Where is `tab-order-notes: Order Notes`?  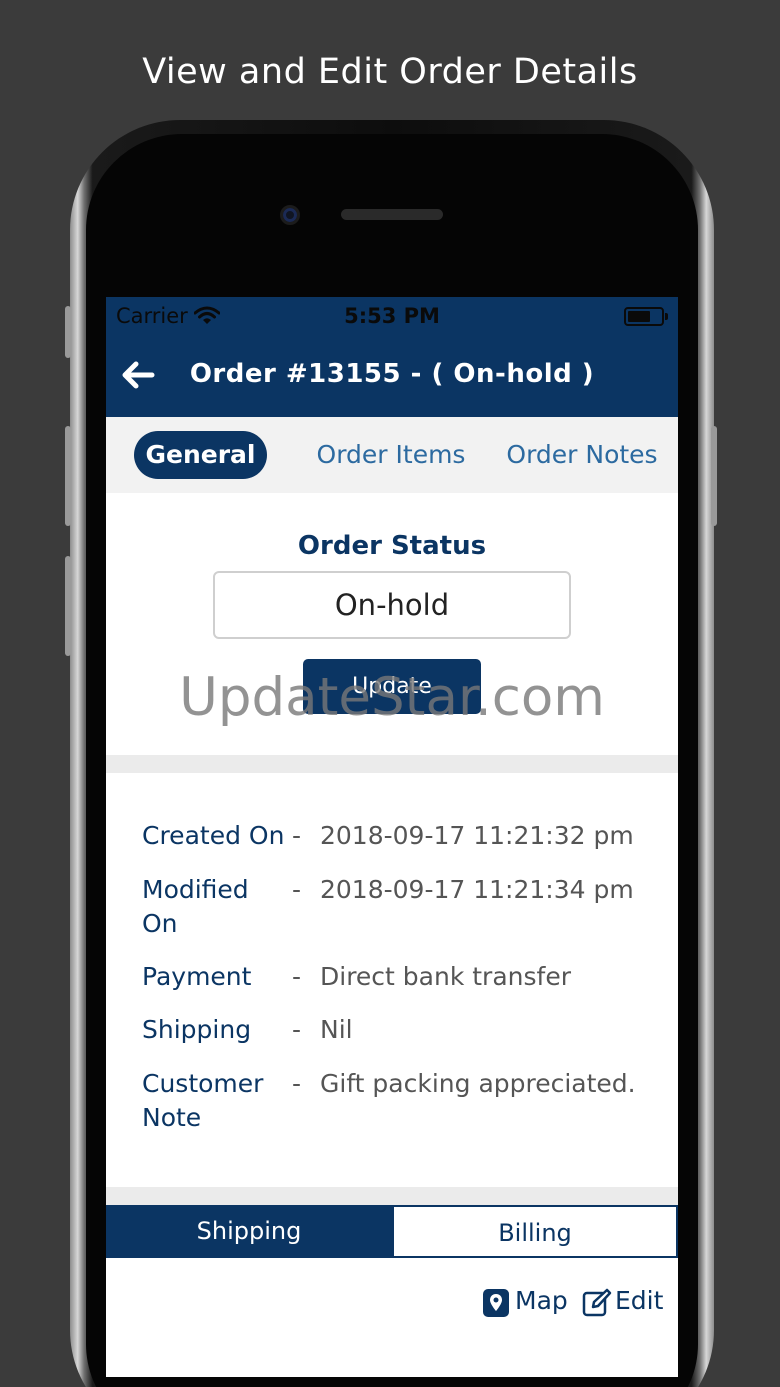
tab-order-notes: Order Notes is located at coordinates (582, 455).